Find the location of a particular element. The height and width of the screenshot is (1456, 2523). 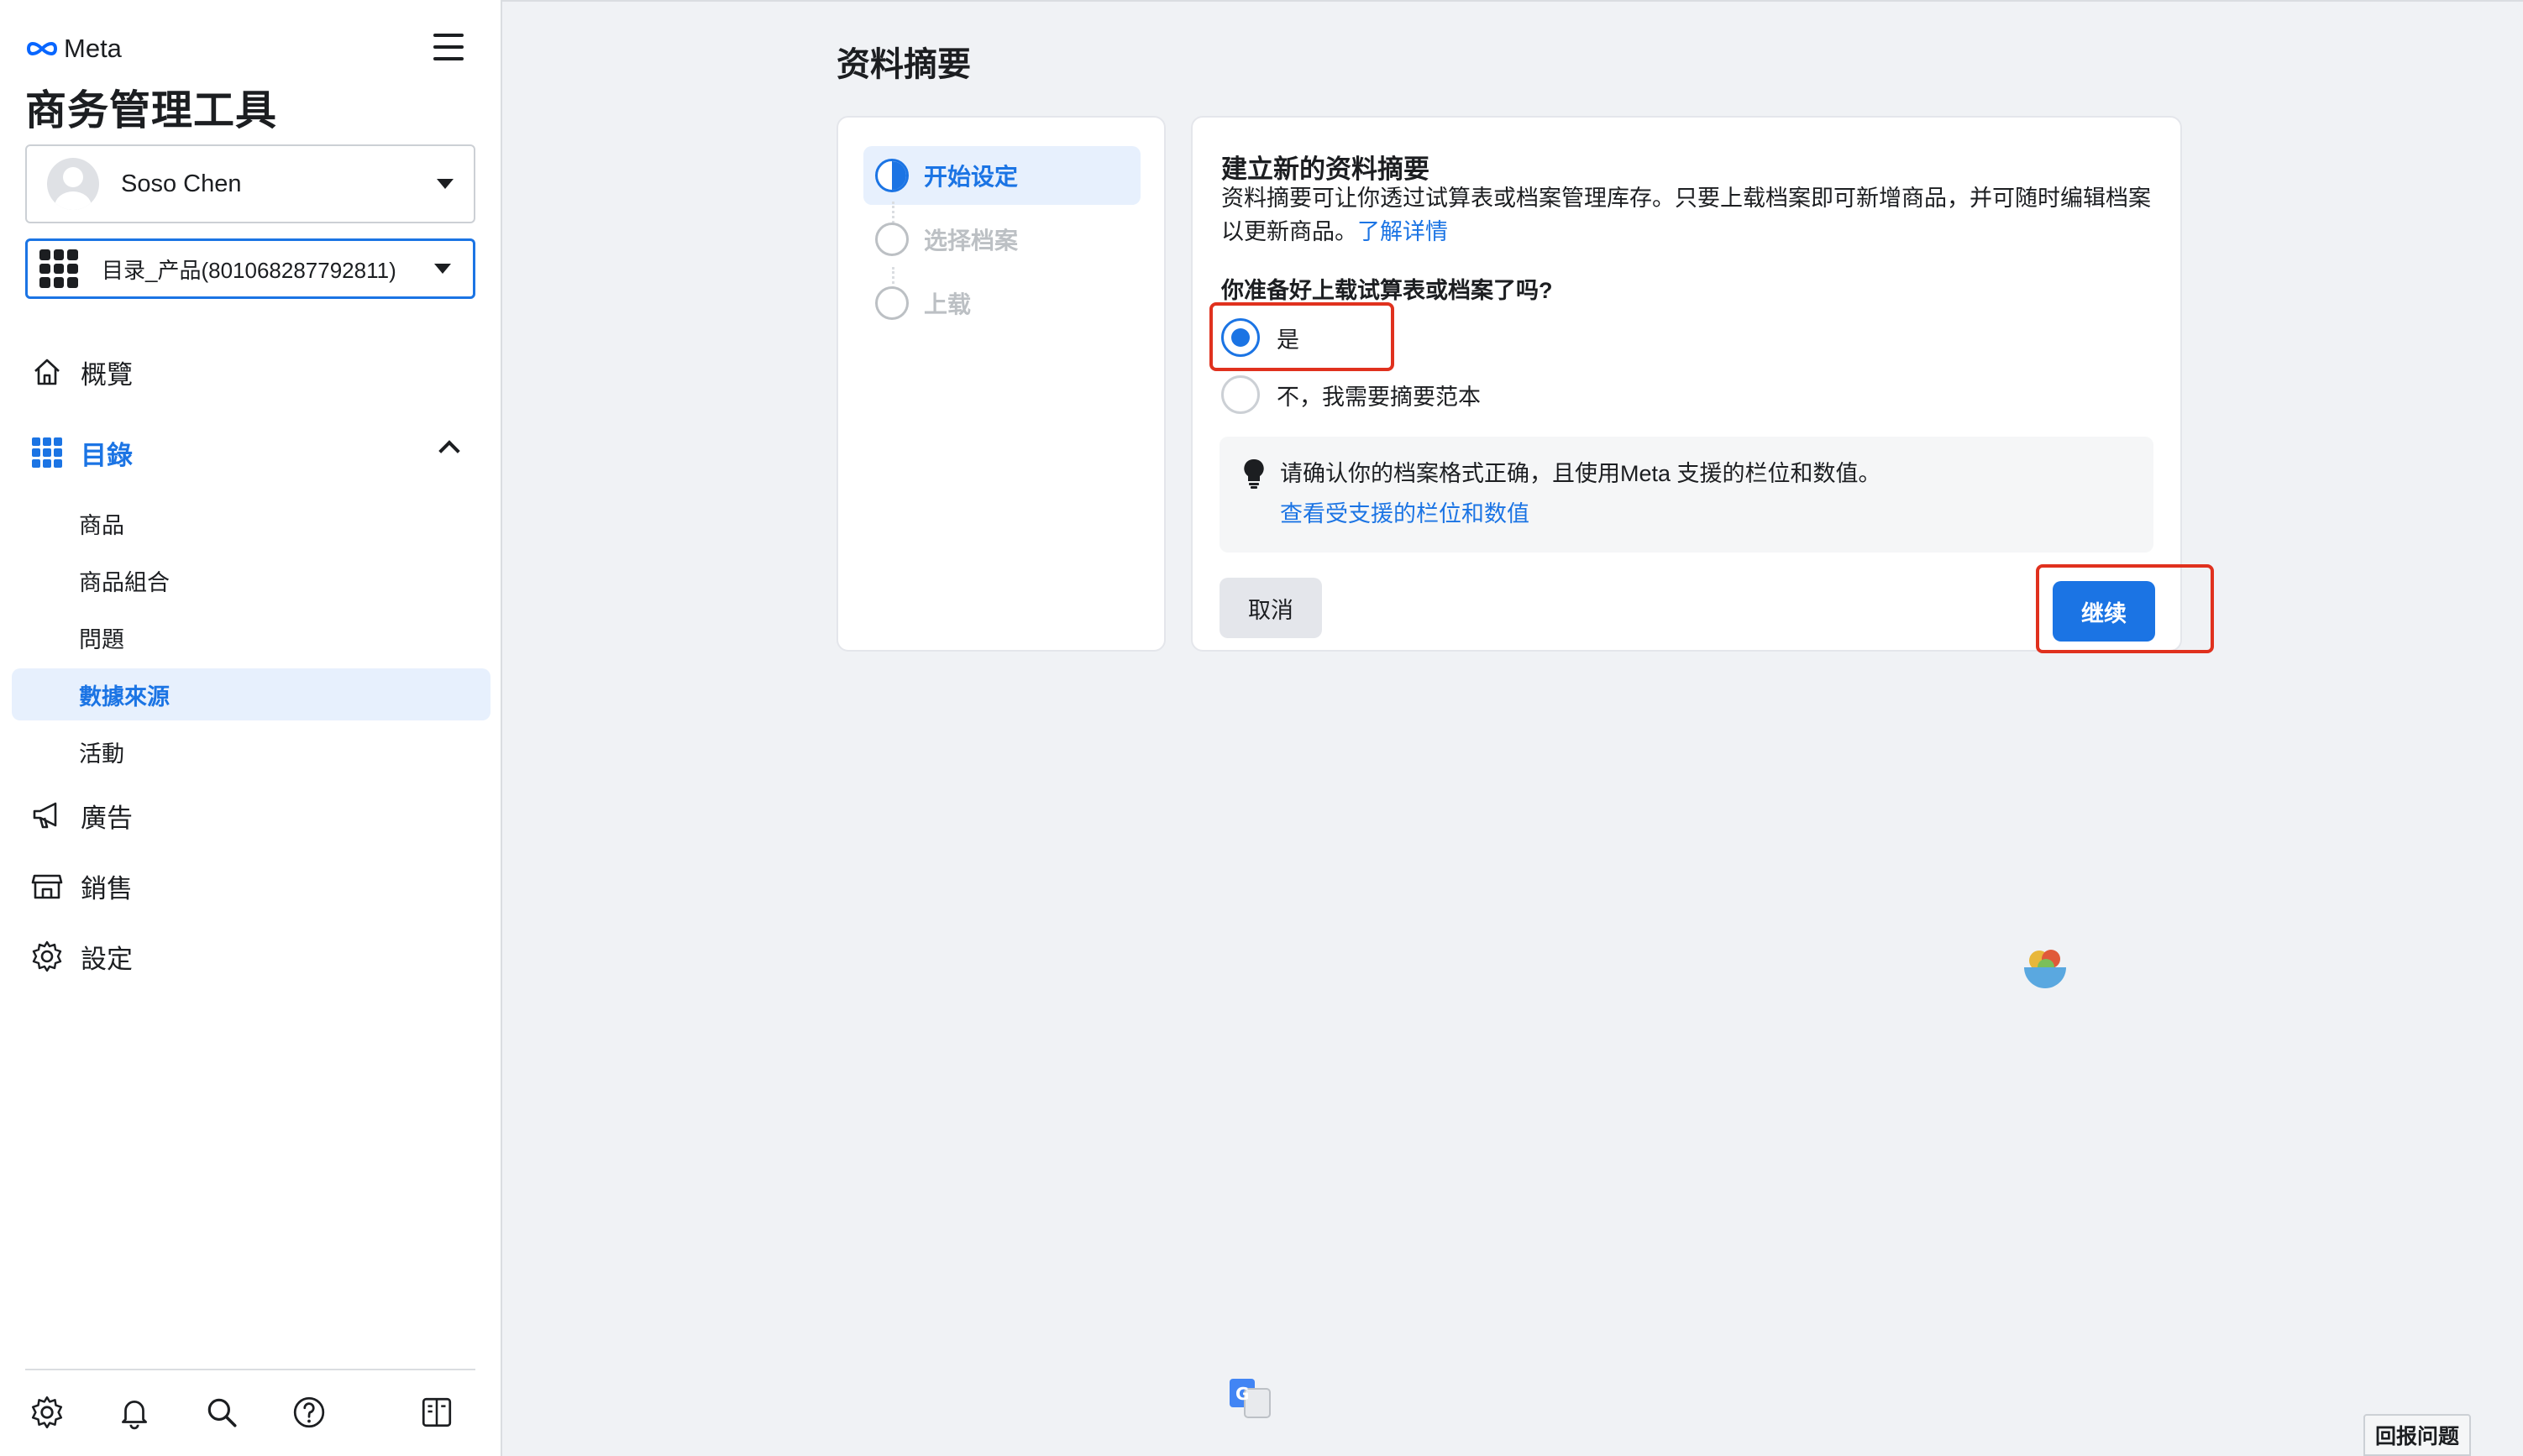

continue-button: 继续 is located at coordinates (2104, 611).